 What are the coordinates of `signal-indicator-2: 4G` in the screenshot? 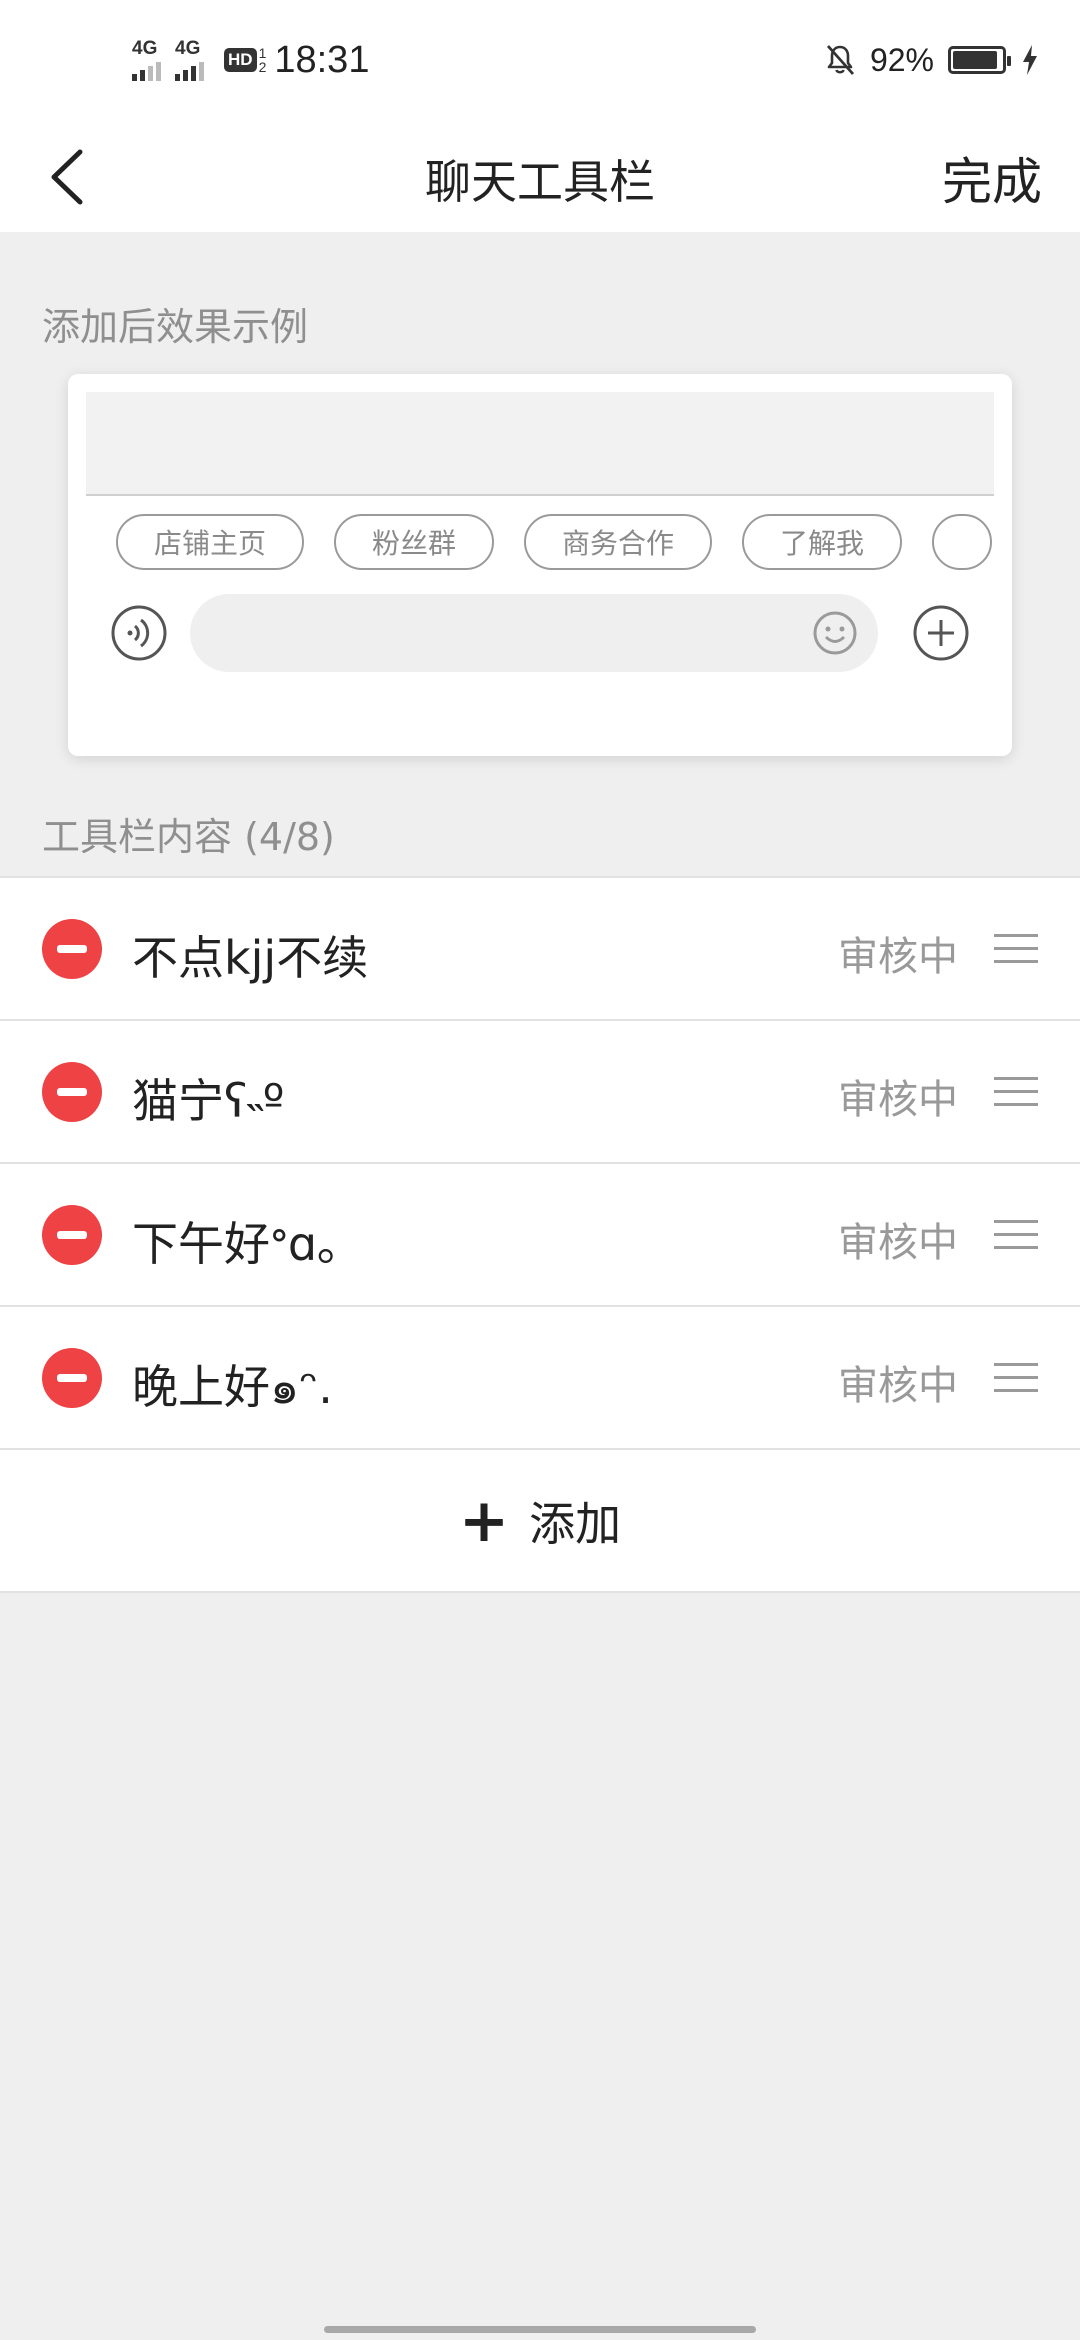 It's located at (189, 60).